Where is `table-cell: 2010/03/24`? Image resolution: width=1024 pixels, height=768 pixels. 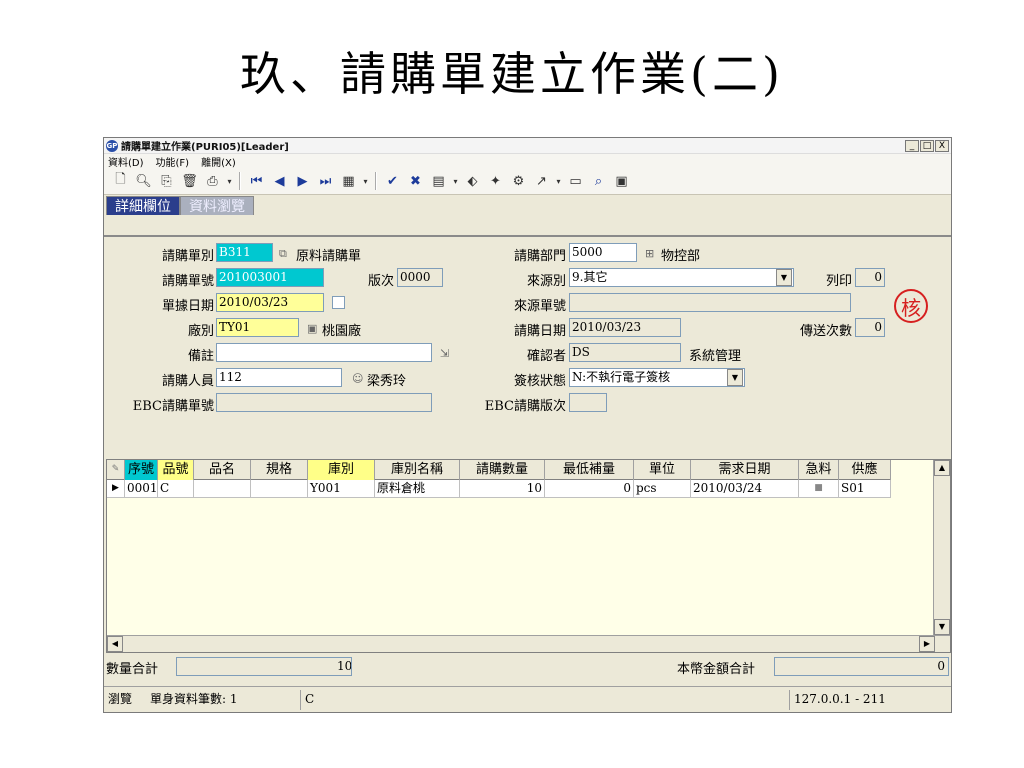 table-cell: 2010/03/24 is located at coordinates (745, 489).